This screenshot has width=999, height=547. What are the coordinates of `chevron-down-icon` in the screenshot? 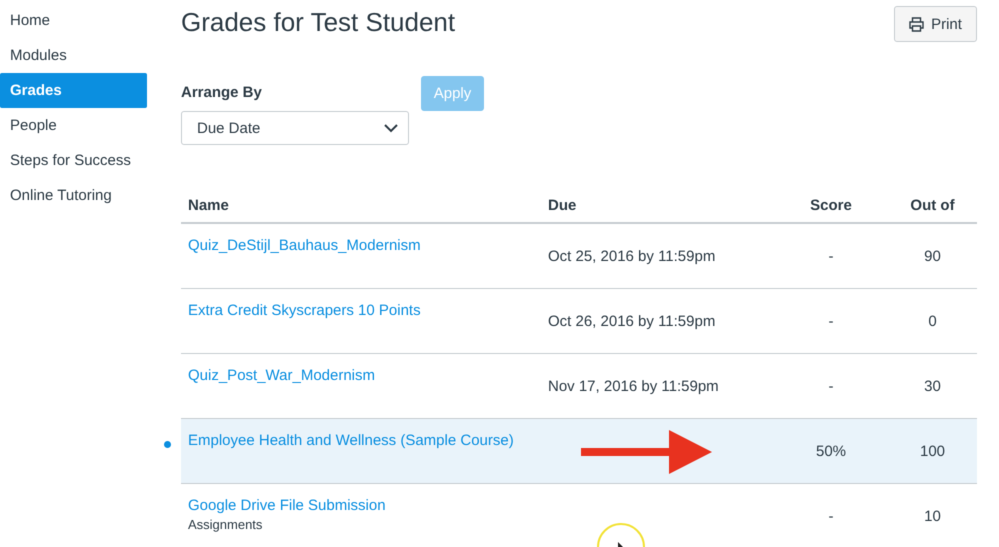 It's located at (391, 128).